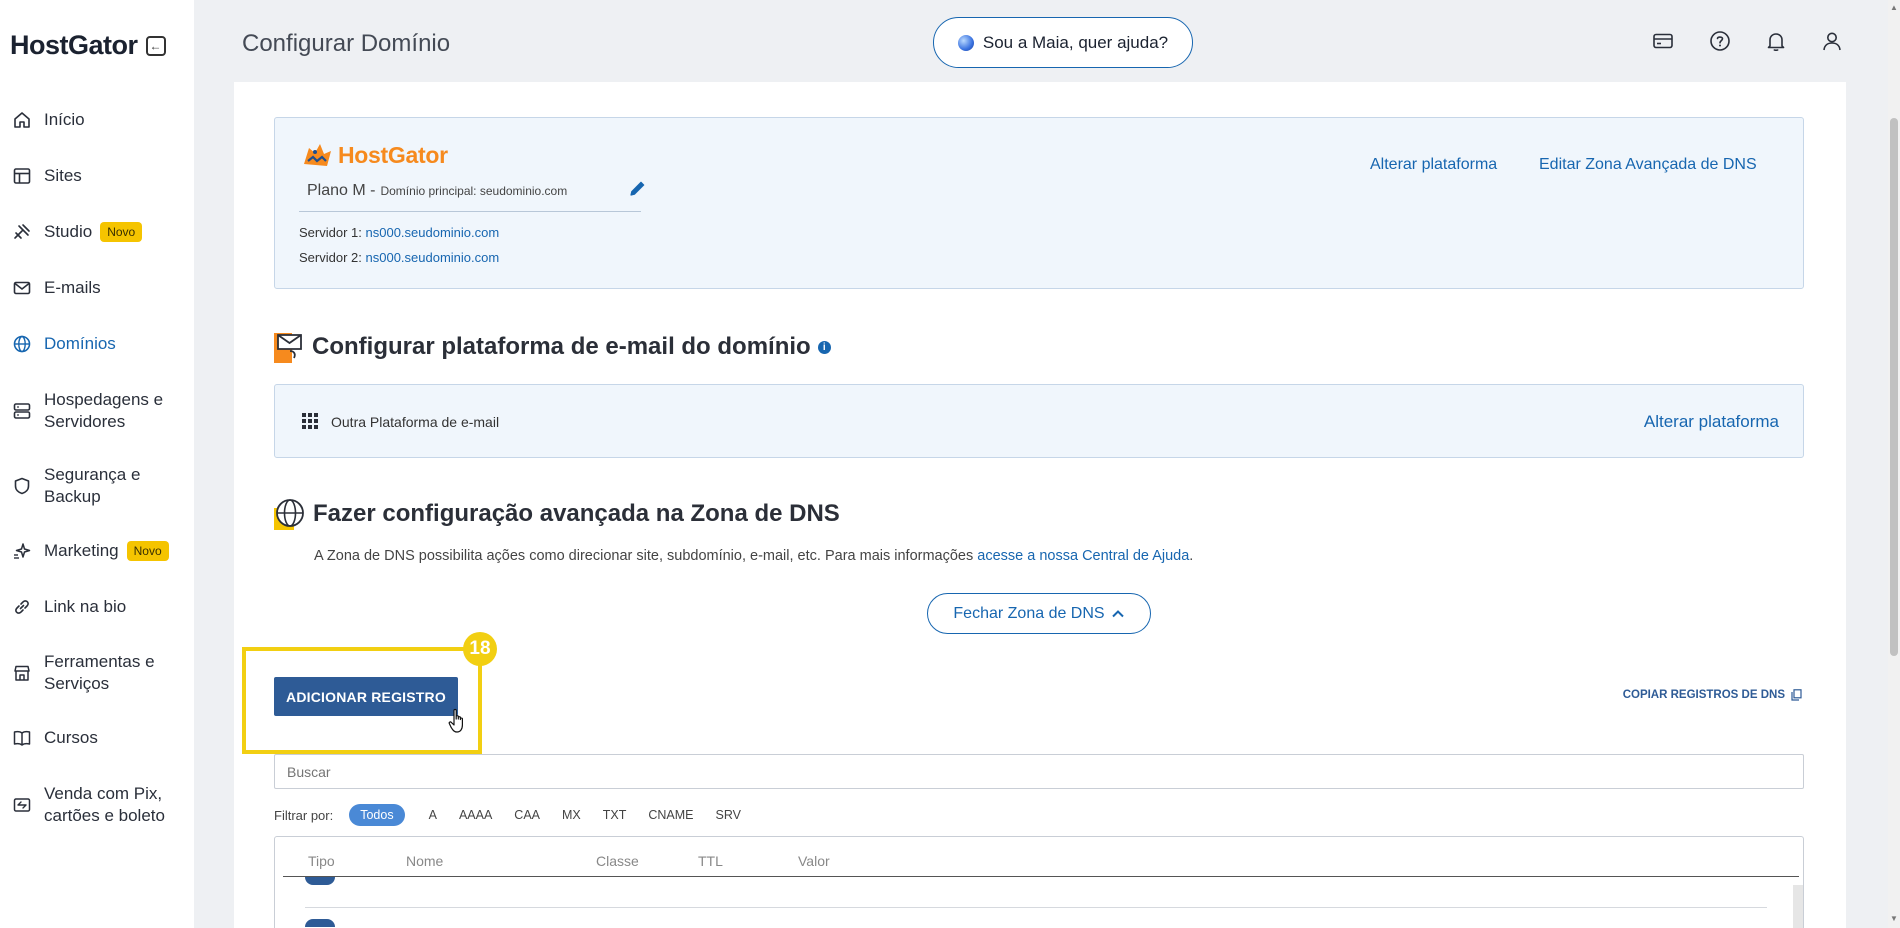 The height and width of the screenshot is (928, 1900). Describe the element at coordinates (470, 211) in the screenshot. I see `plan-divider` at that location.